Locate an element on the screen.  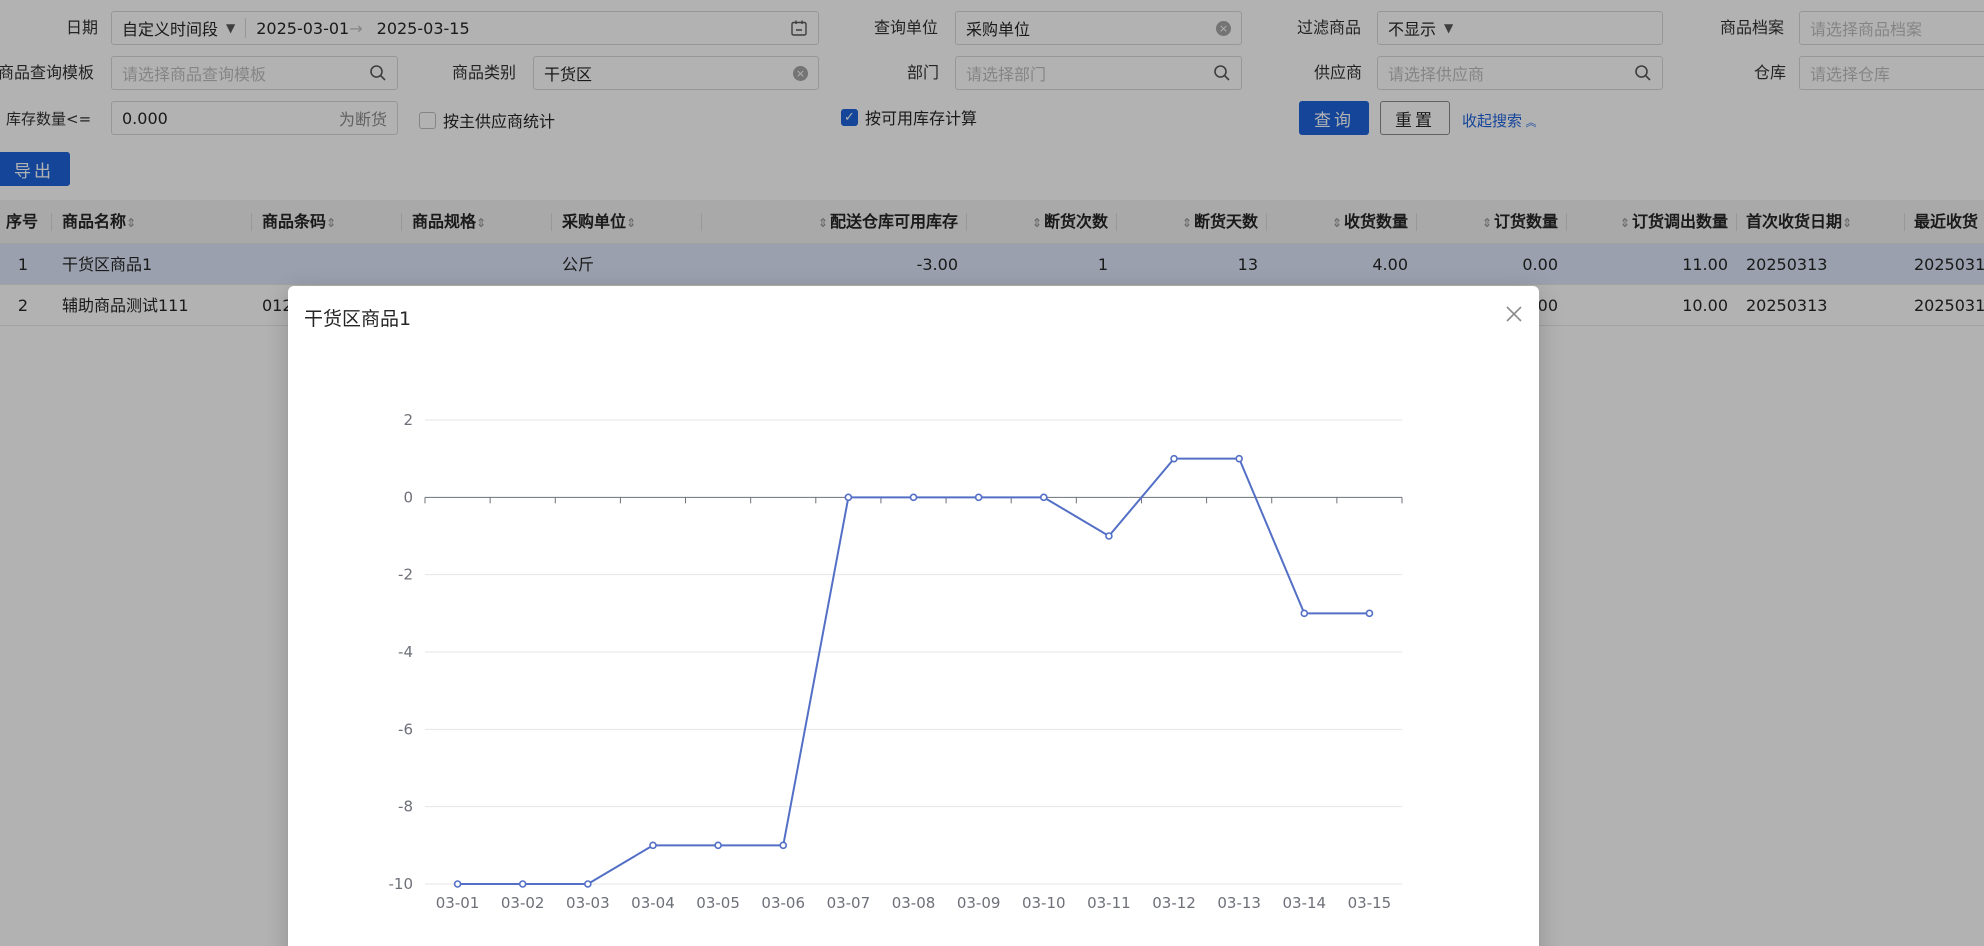
x-tick-label: 03-14 is located at coordinates (1305, 903).